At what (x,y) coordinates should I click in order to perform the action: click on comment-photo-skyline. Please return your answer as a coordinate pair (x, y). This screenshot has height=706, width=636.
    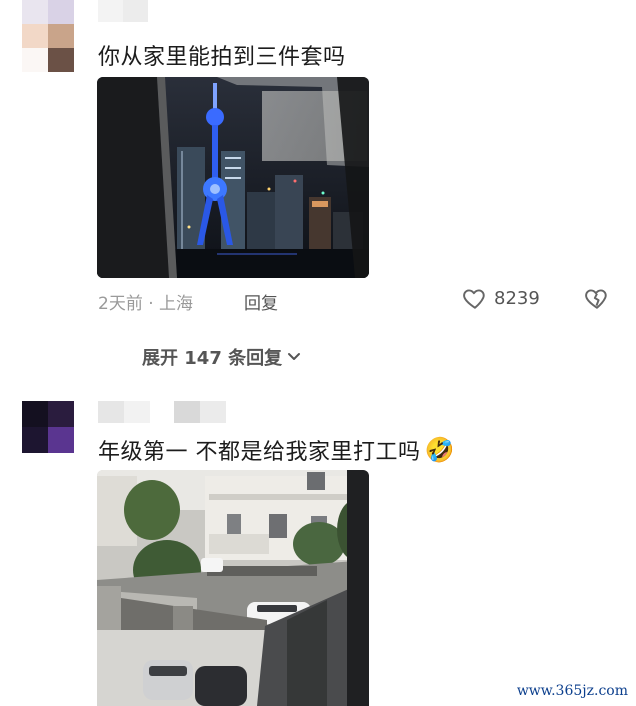
    Looking at the image, I should click on (233, 177).